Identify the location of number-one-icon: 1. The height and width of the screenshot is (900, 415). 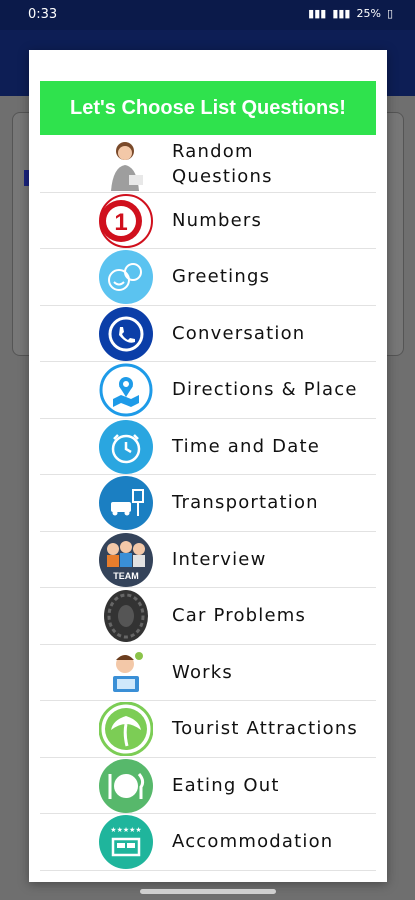
(126, 220).